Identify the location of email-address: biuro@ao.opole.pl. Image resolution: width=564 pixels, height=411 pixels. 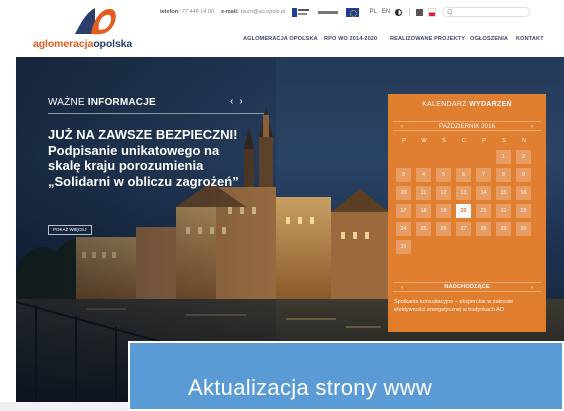
(263, 12).